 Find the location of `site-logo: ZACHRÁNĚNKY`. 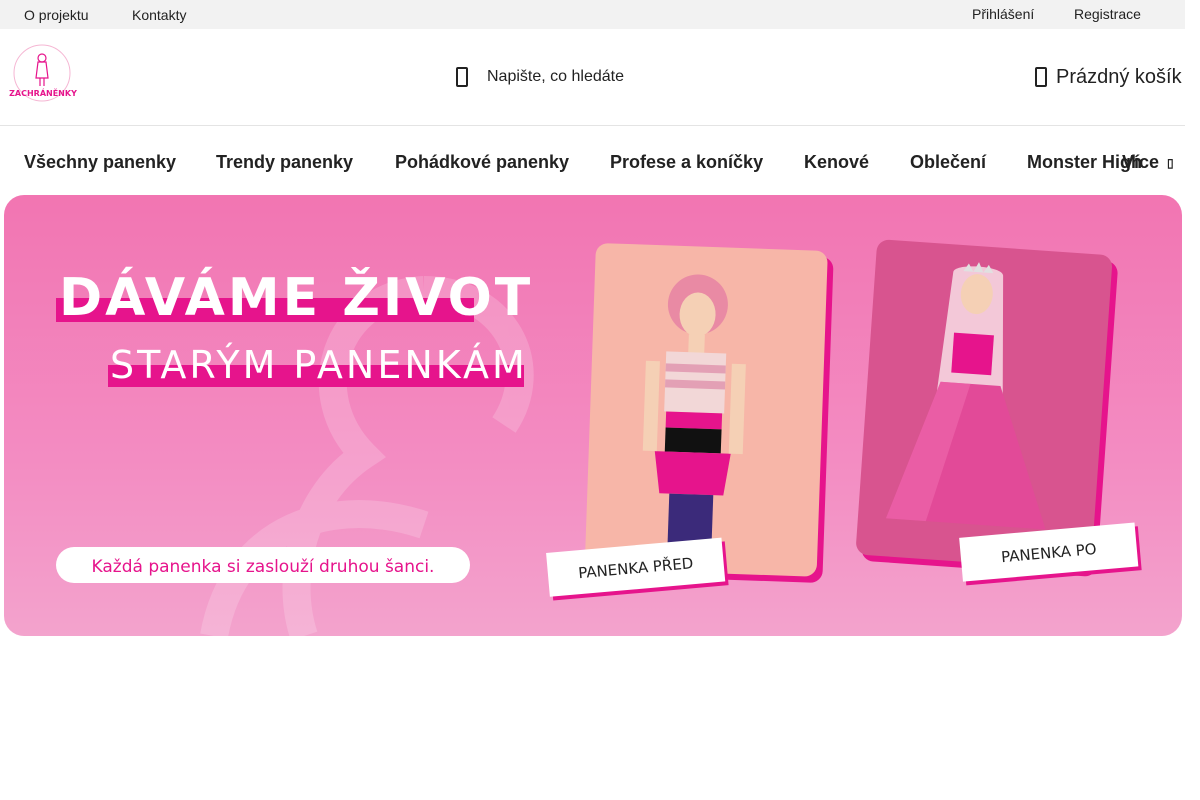

site-logo: ZACHRÁNĚNKY is located at coordinates (43, 74).